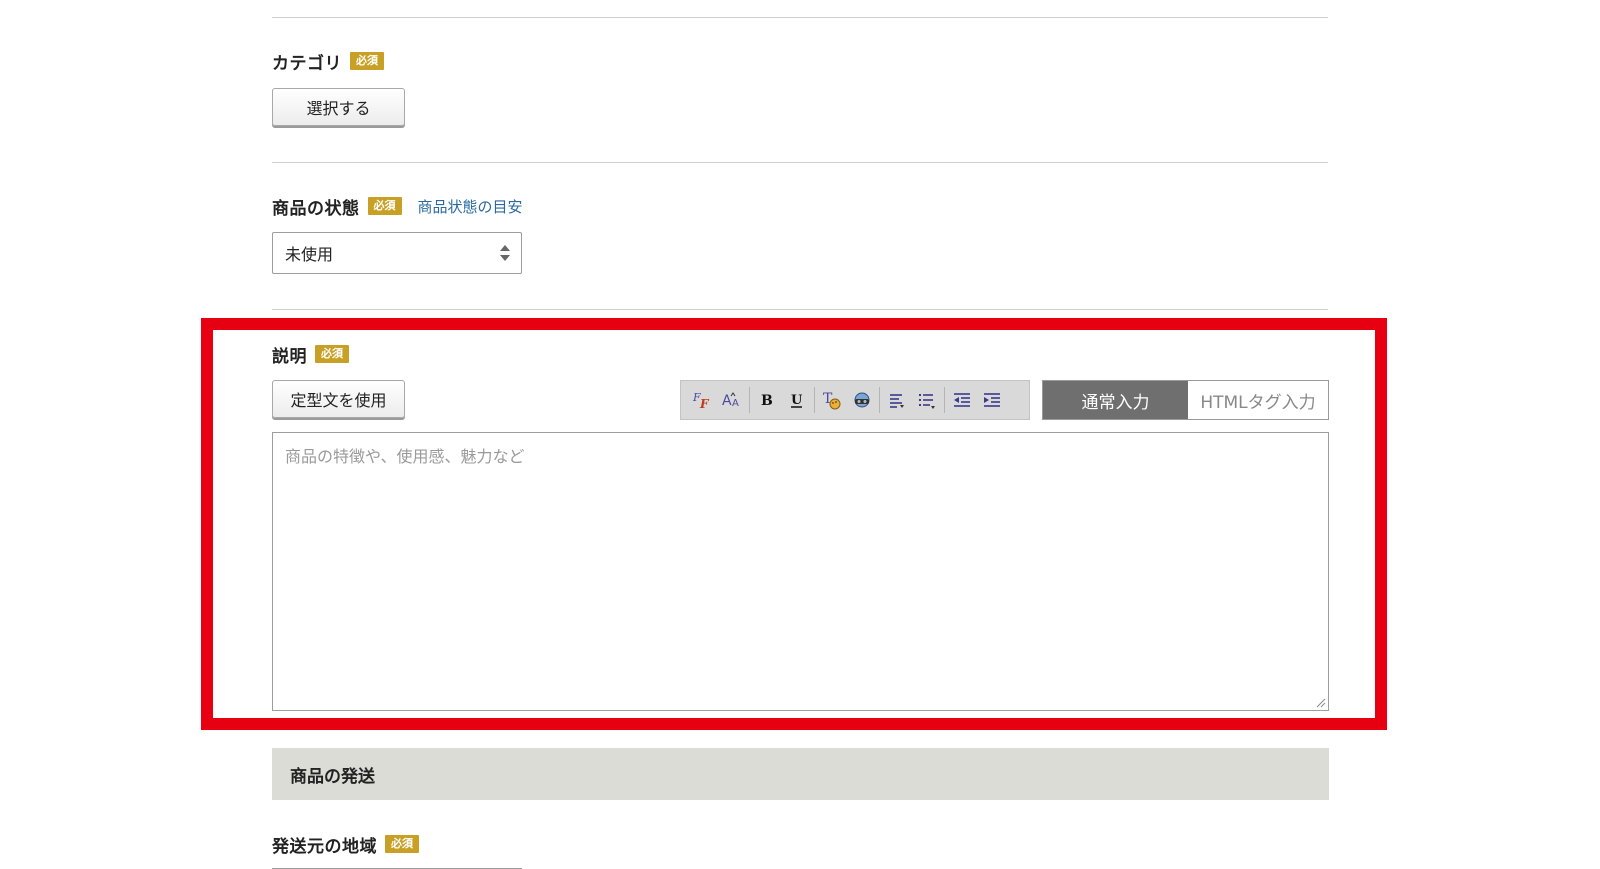  Describe the element at coordinates (332, 776) in the screenshot. I see `shipping-section-title: 商品の発送` at that location.